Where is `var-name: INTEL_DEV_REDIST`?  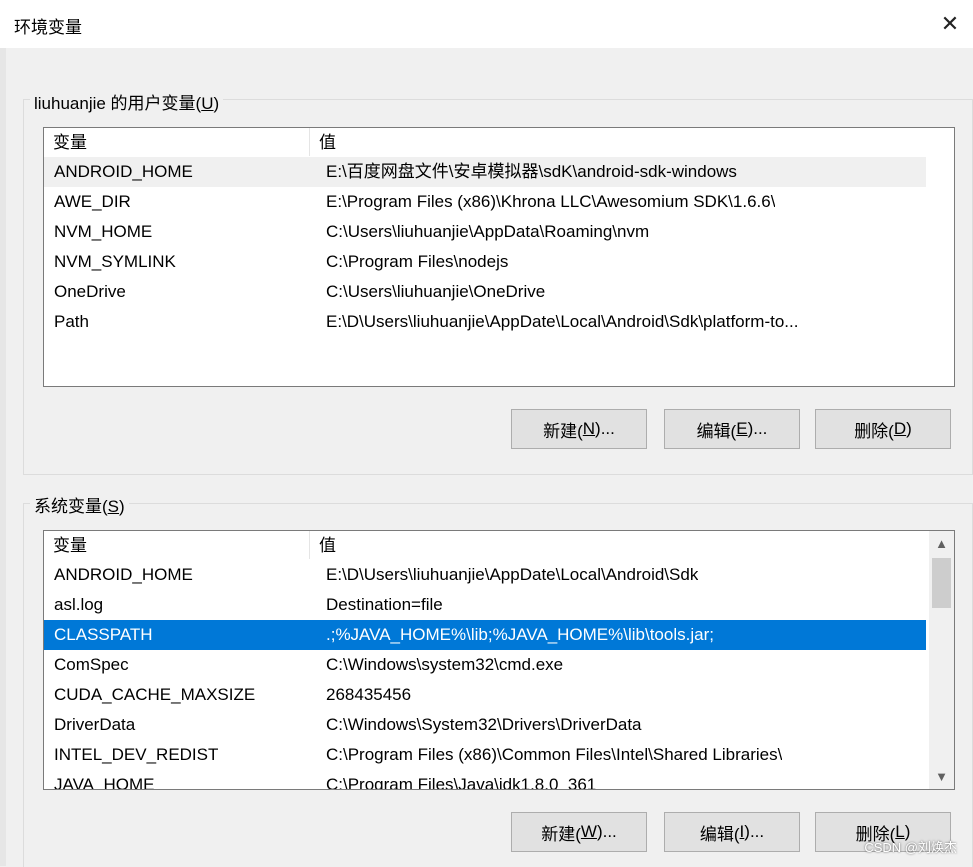
var-name: INTEL_DEV_REDIST is located at coordinates (136, 754).